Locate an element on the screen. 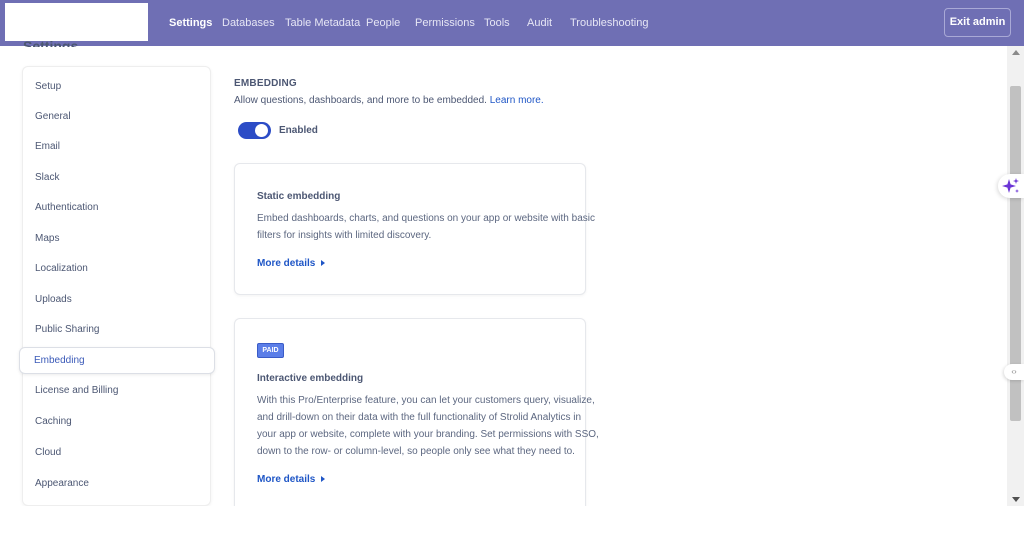 Image resolution: width=1024 pixels, height=557 pixels. ai-assistant-button is located at coordinates (1011, 186).